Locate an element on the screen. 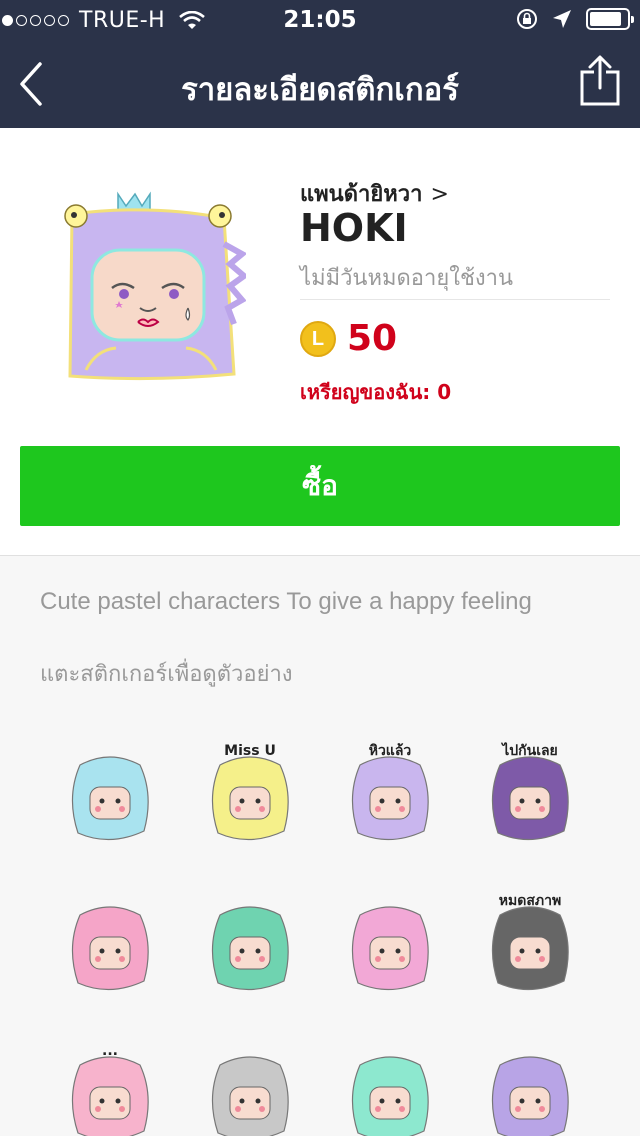  chevron-right-icon: > is located at coordinates (439, 194).